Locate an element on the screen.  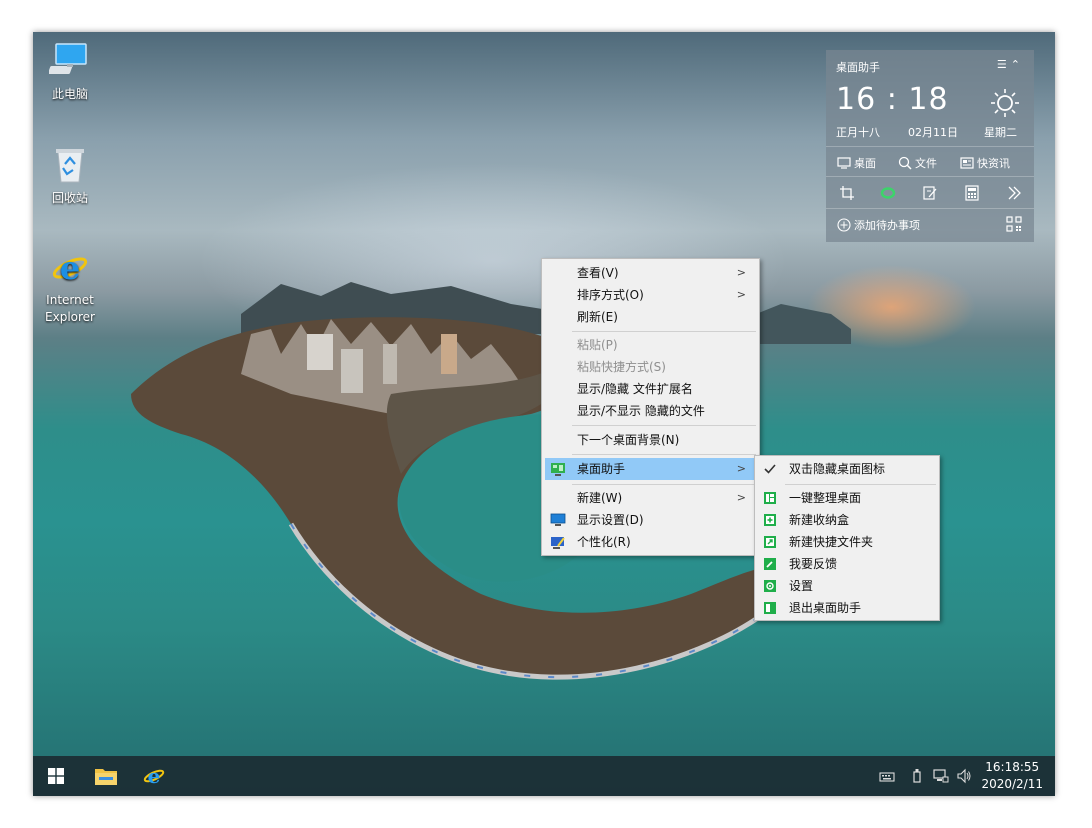
menu-item-display-settings: 显示设置(D) is located at coordinates (650, 520).